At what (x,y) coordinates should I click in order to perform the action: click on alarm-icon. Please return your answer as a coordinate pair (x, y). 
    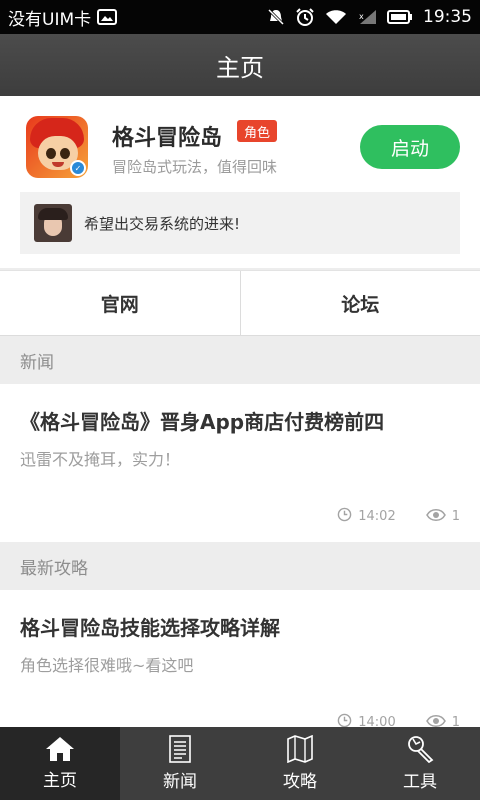
    Looking at the image, I should click on (305, 17).